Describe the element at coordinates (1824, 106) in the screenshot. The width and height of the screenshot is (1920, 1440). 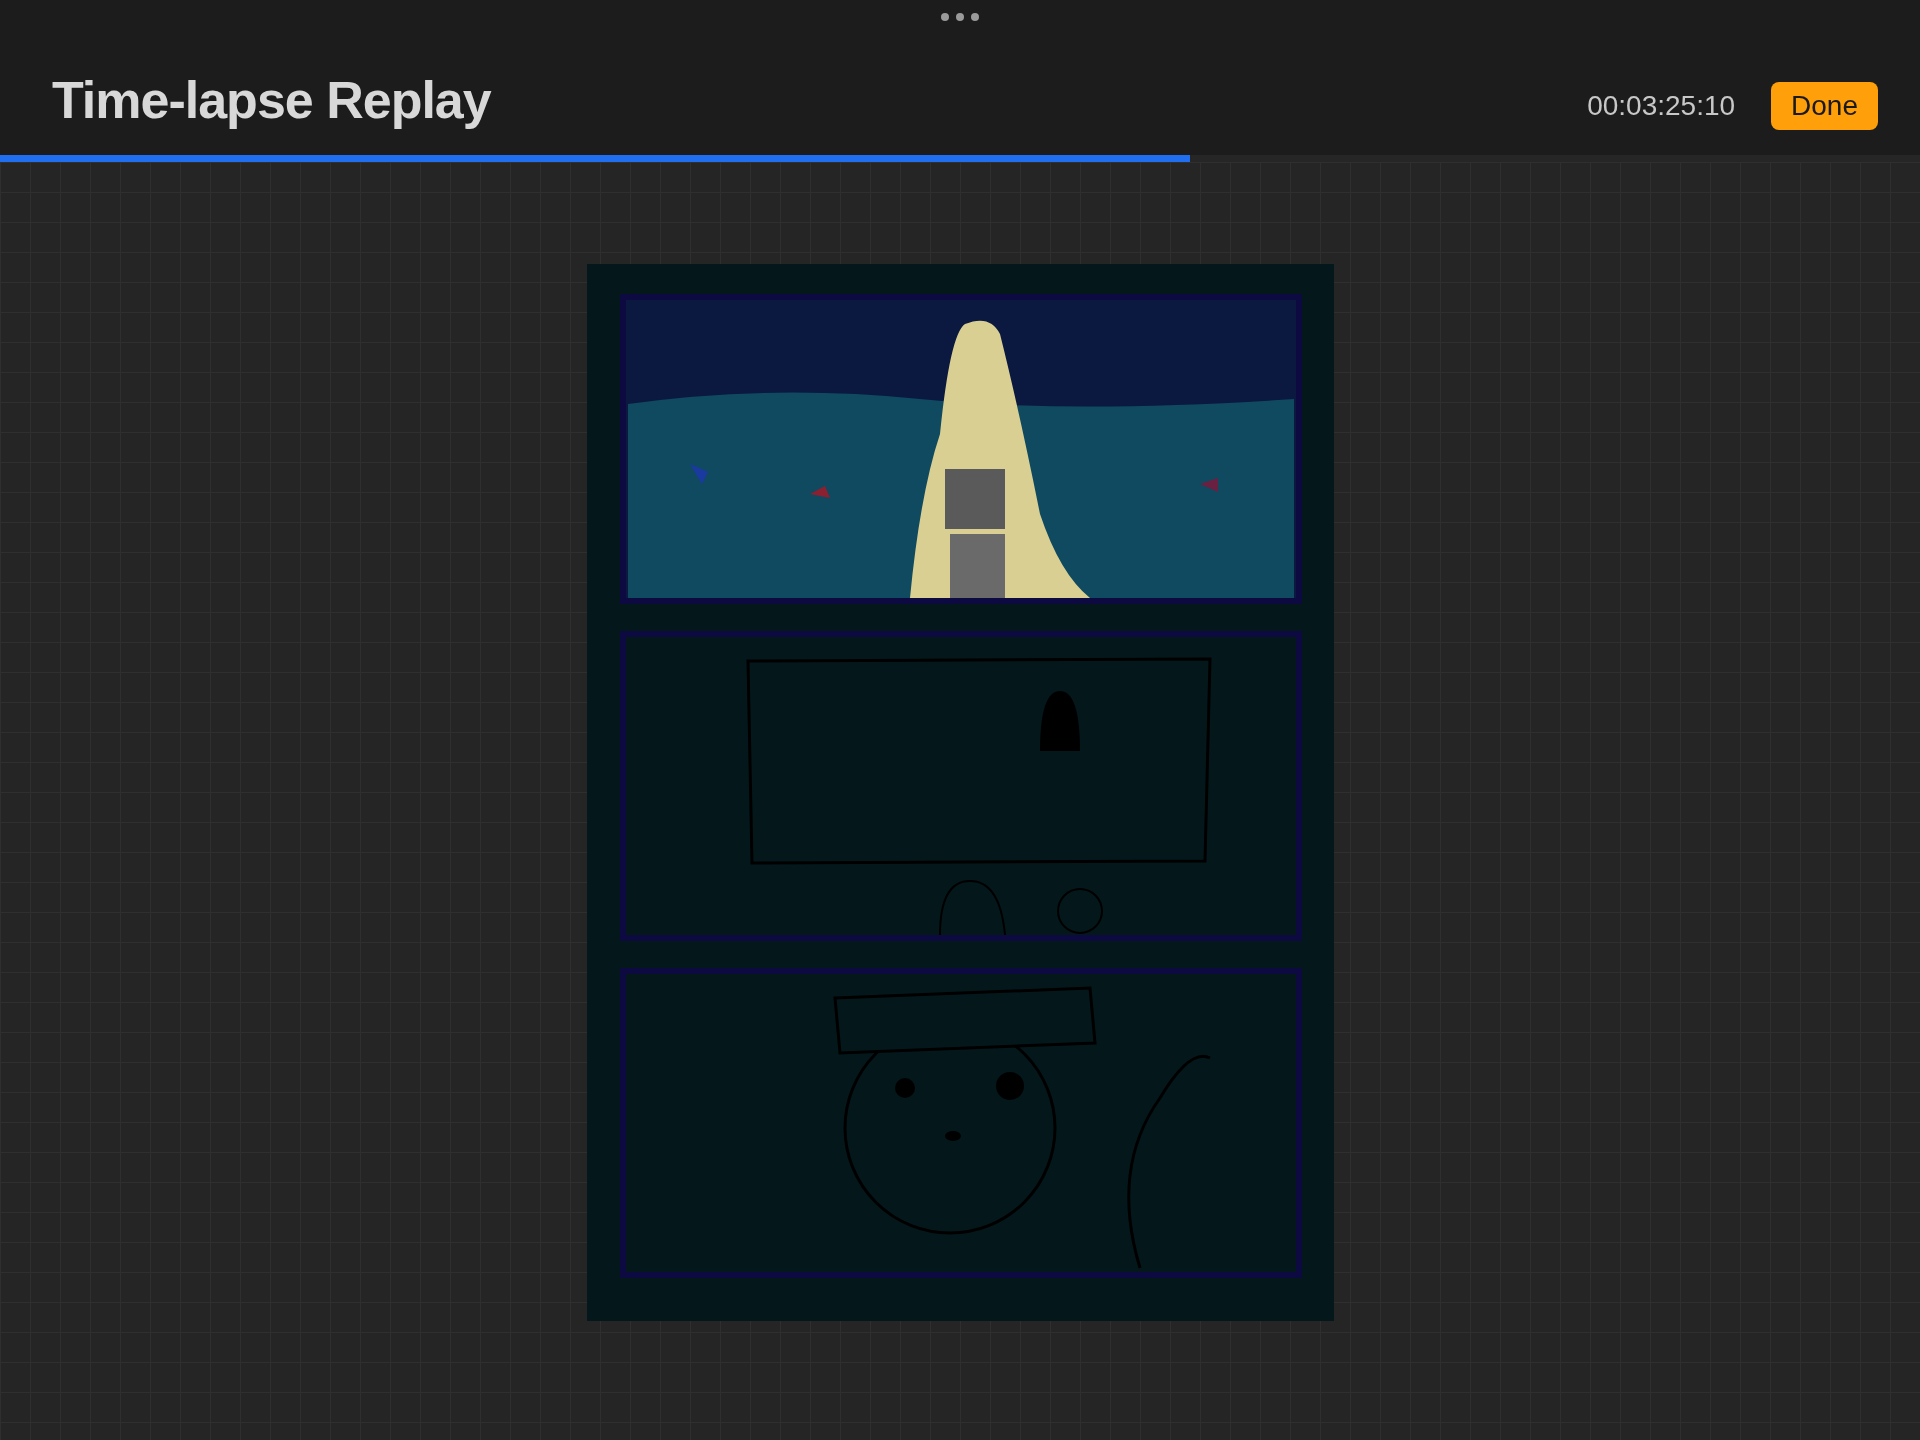
I see `done-button: Done` at that location.